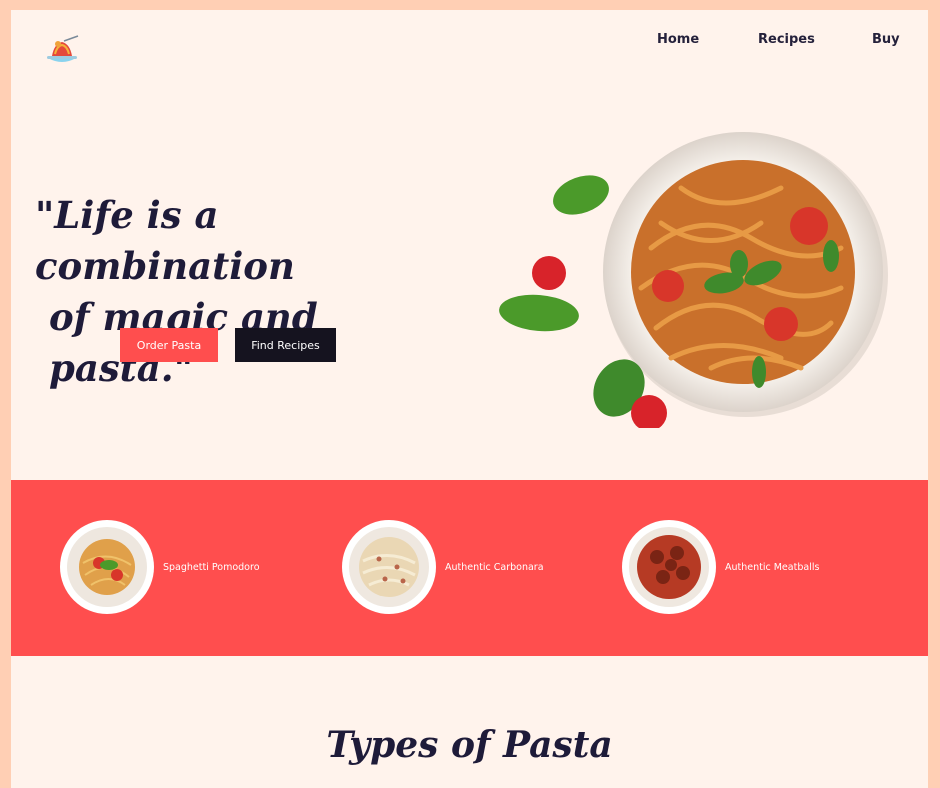 This screenshot has height=788, width=940. Describe the element at coordinates (469, 745) in the screenshot. I see `types-of-pasta-title: Types of Pasta` at that location.